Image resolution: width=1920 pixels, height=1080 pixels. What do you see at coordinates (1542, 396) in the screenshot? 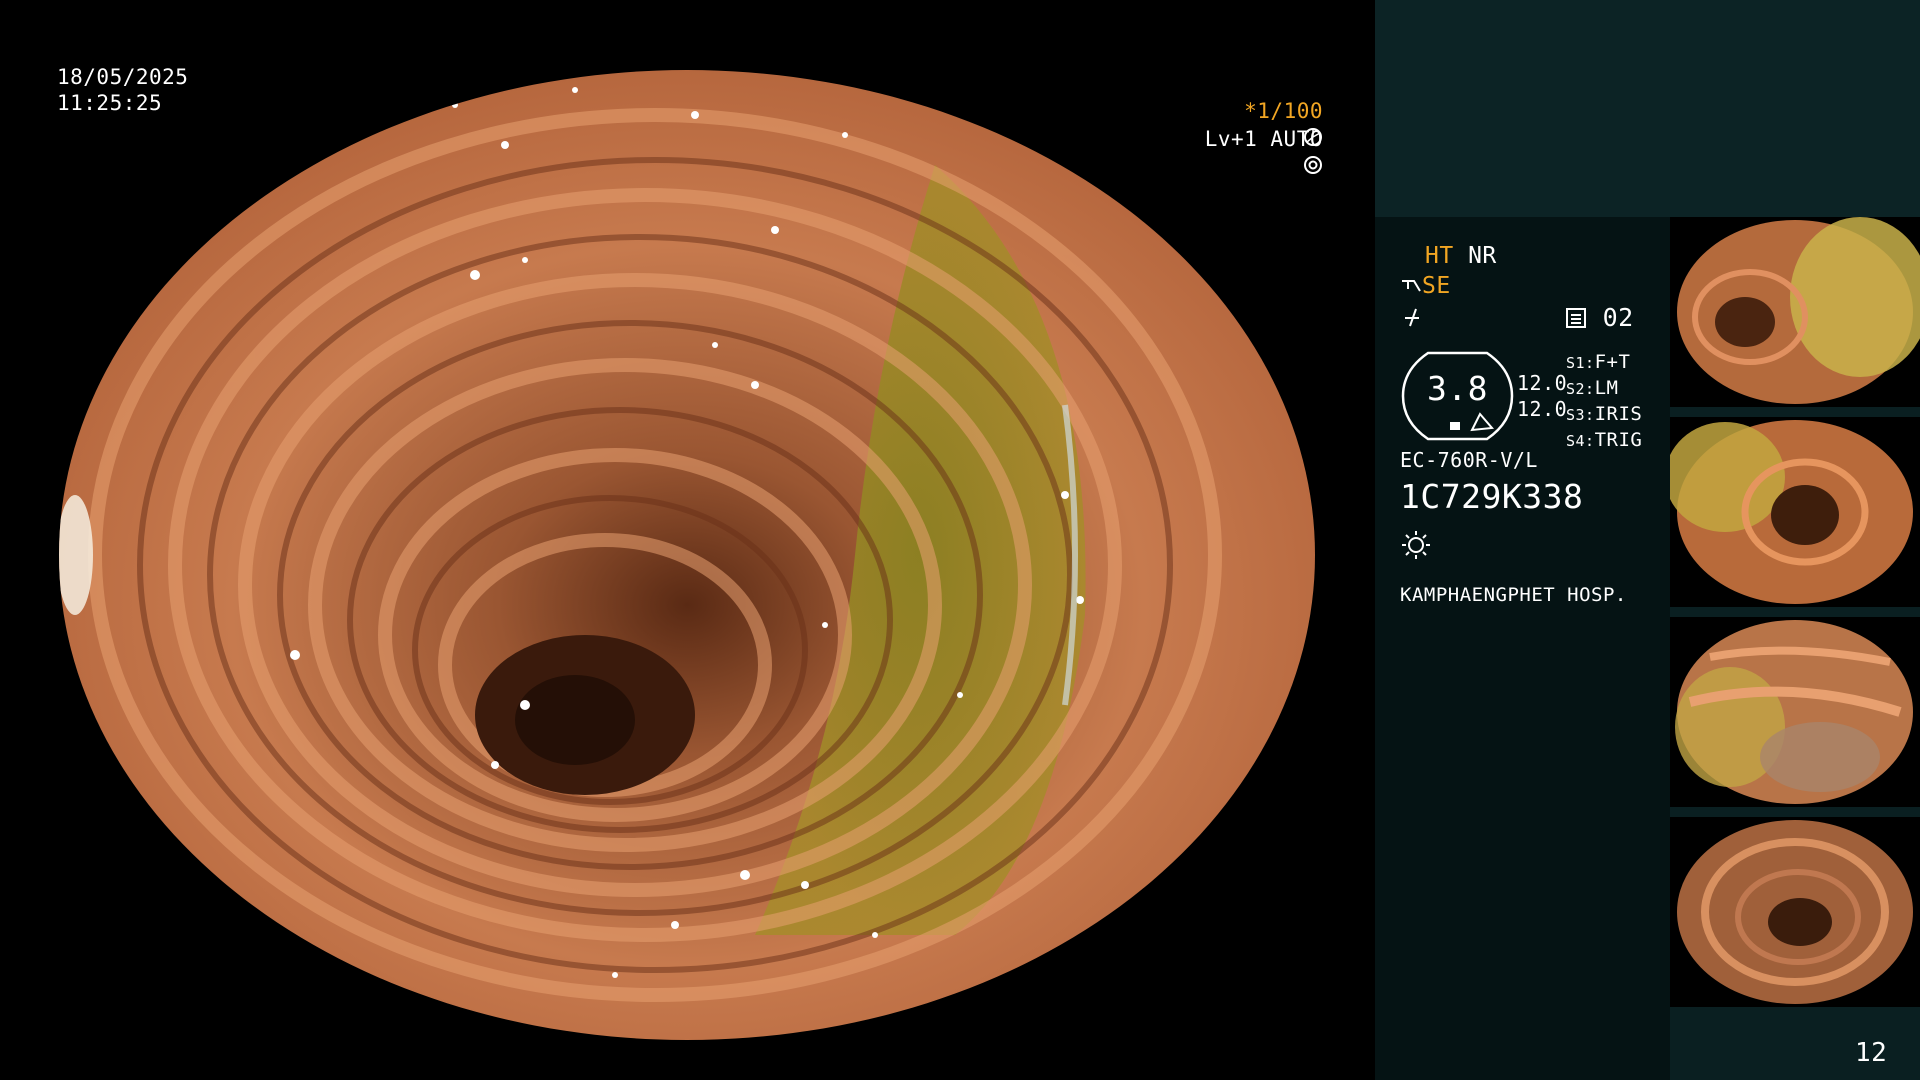
I see `gauge-right-values: 12.0 12.0` at bounding box center [1542, 396].